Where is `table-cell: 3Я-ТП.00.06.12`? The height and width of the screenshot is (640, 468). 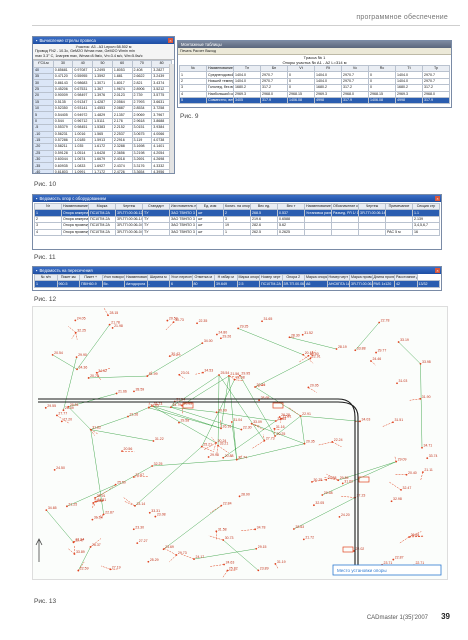 table-cell: 3Я-ТП.00.06.12 is located at coordinates (129, 213).